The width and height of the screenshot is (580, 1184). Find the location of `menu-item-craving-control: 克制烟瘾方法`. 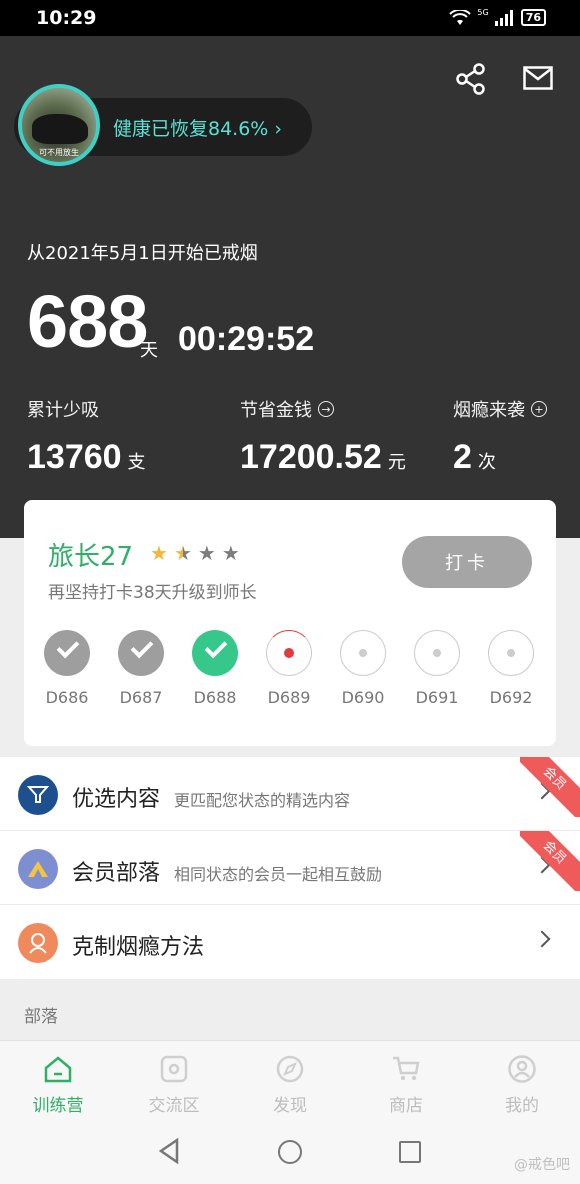

menu-item-craving-control: 克制烟瘾方法 is located at coordinates (290, 942).